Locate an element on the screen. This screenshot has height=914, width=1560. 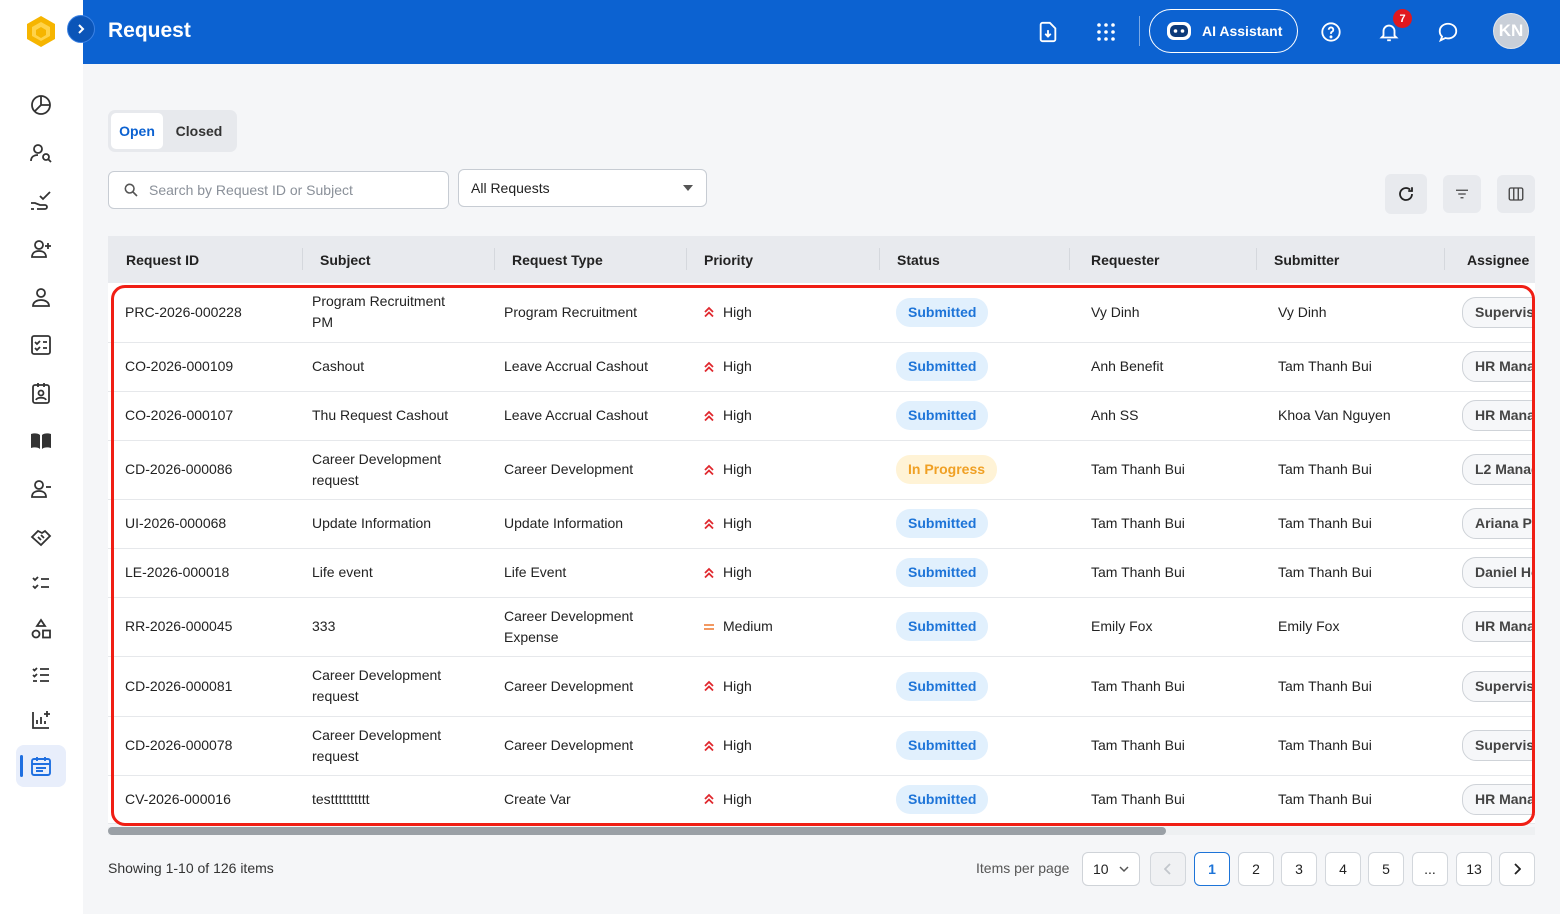
sidebar-toggle-button is located at coordinates (81, 29).